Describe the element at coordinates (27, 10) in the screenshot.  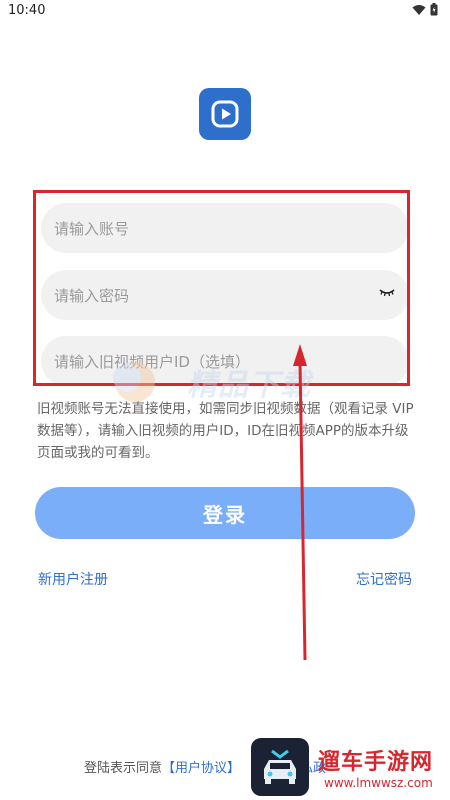
I see `status-time: 10:40` at that location.